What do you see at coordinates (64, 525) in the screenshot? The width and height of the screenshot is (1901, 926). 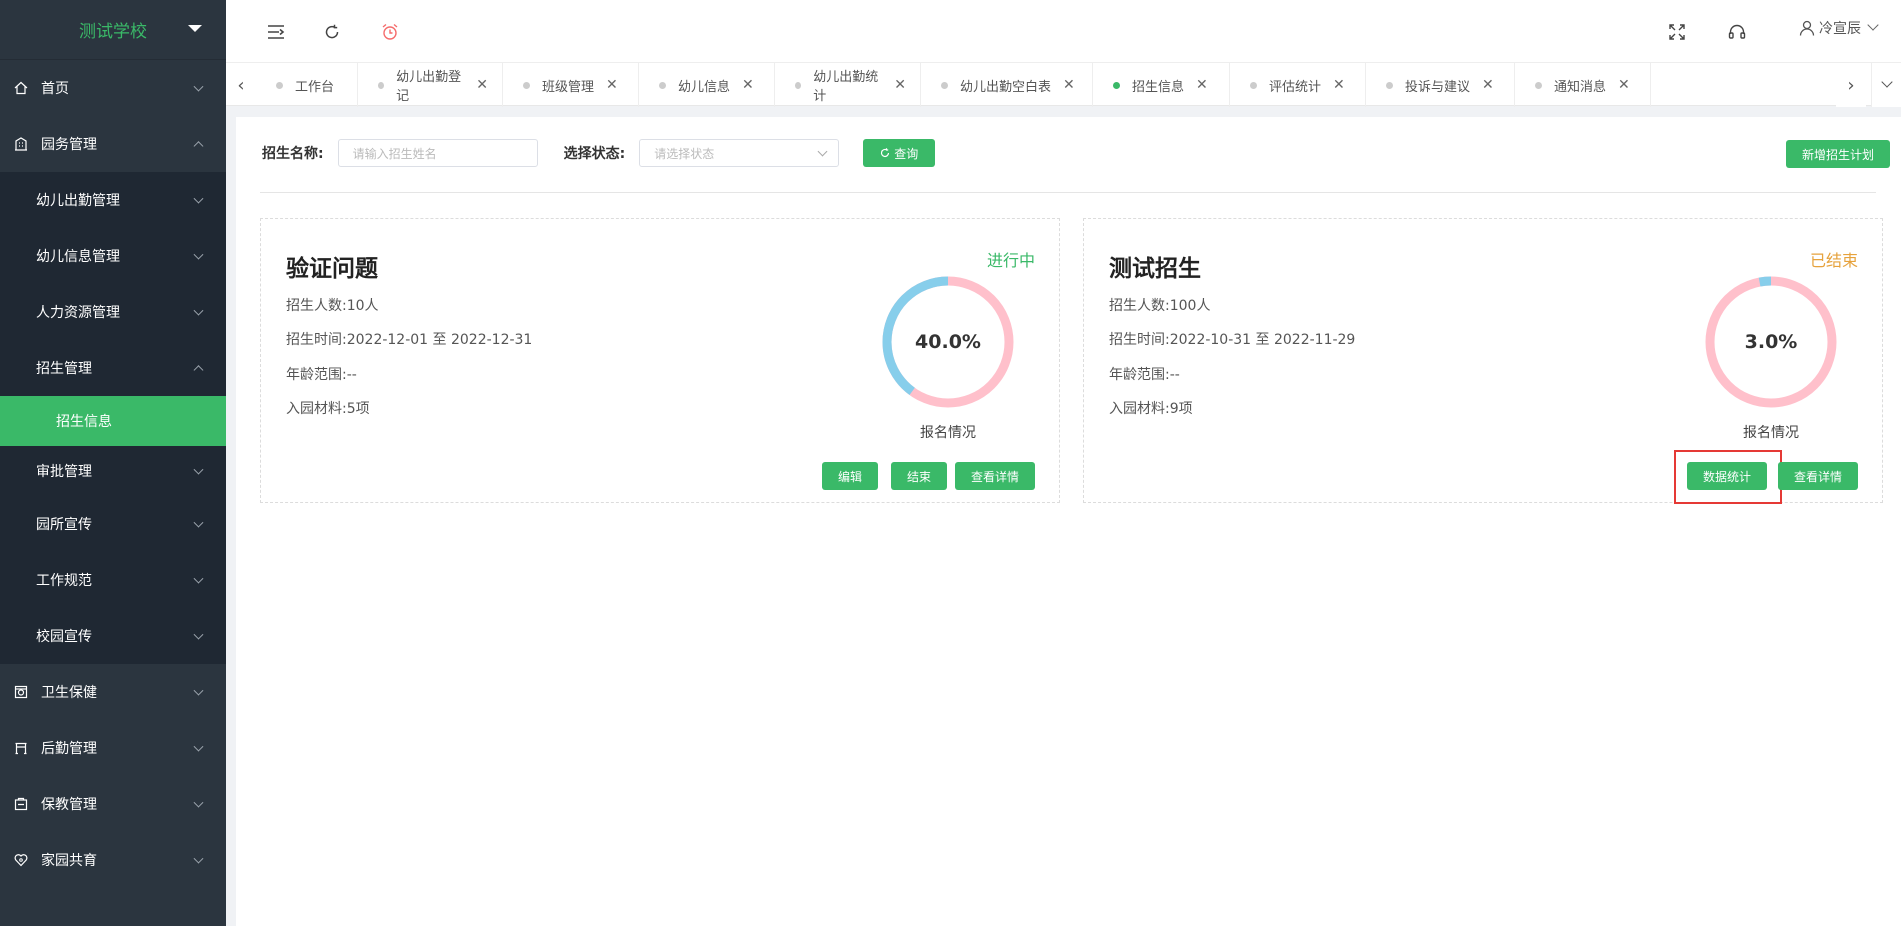 I see `sidebar-item-label: 园所宣传` at bounding box center [64, 525].